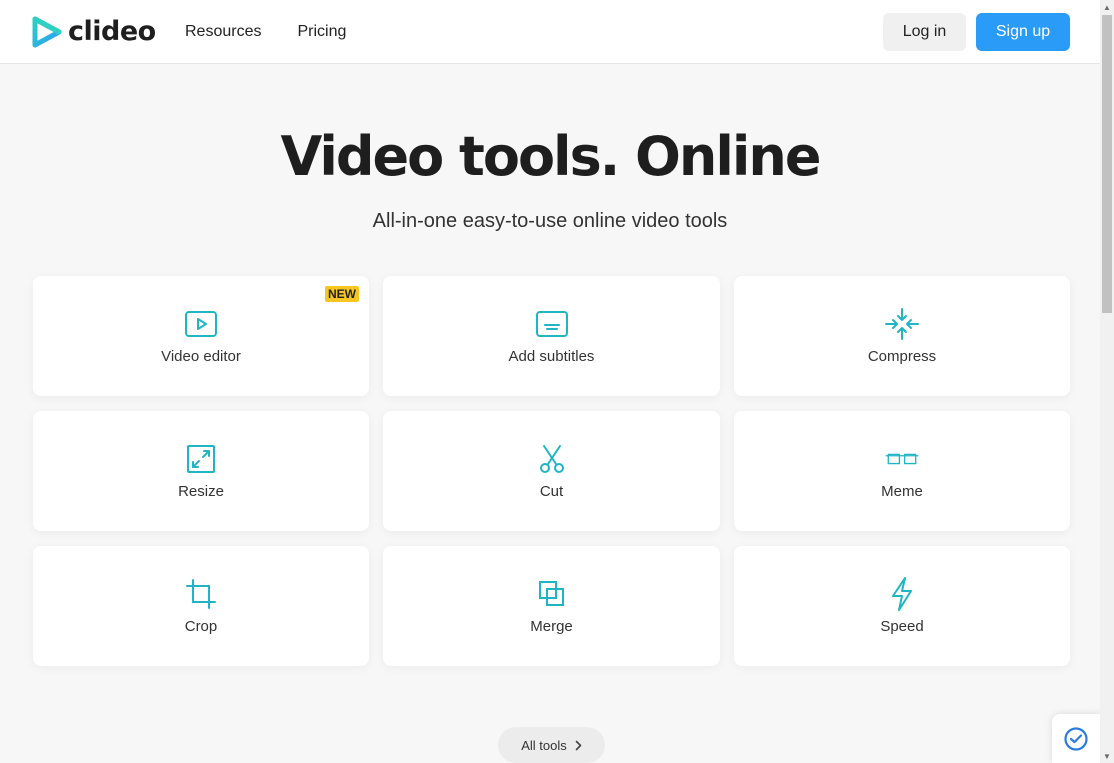 This screenshot has height=763, width=1114. What do you see at coordinates (1107, 7) in the screenshot?
I see `scroll-up-arrow-icon: ▲` at bounding box center [1107, 7].